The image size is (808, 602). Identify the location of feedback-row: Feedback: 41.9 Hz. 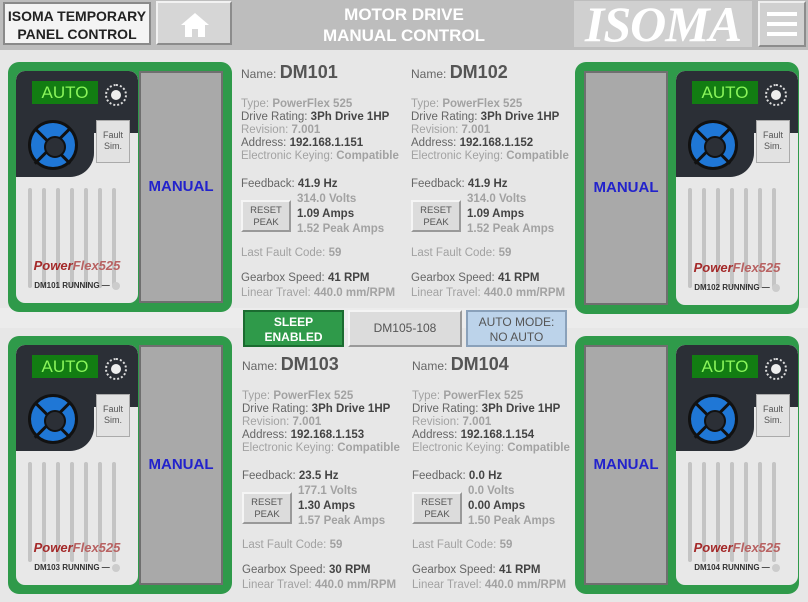
(289, 184).